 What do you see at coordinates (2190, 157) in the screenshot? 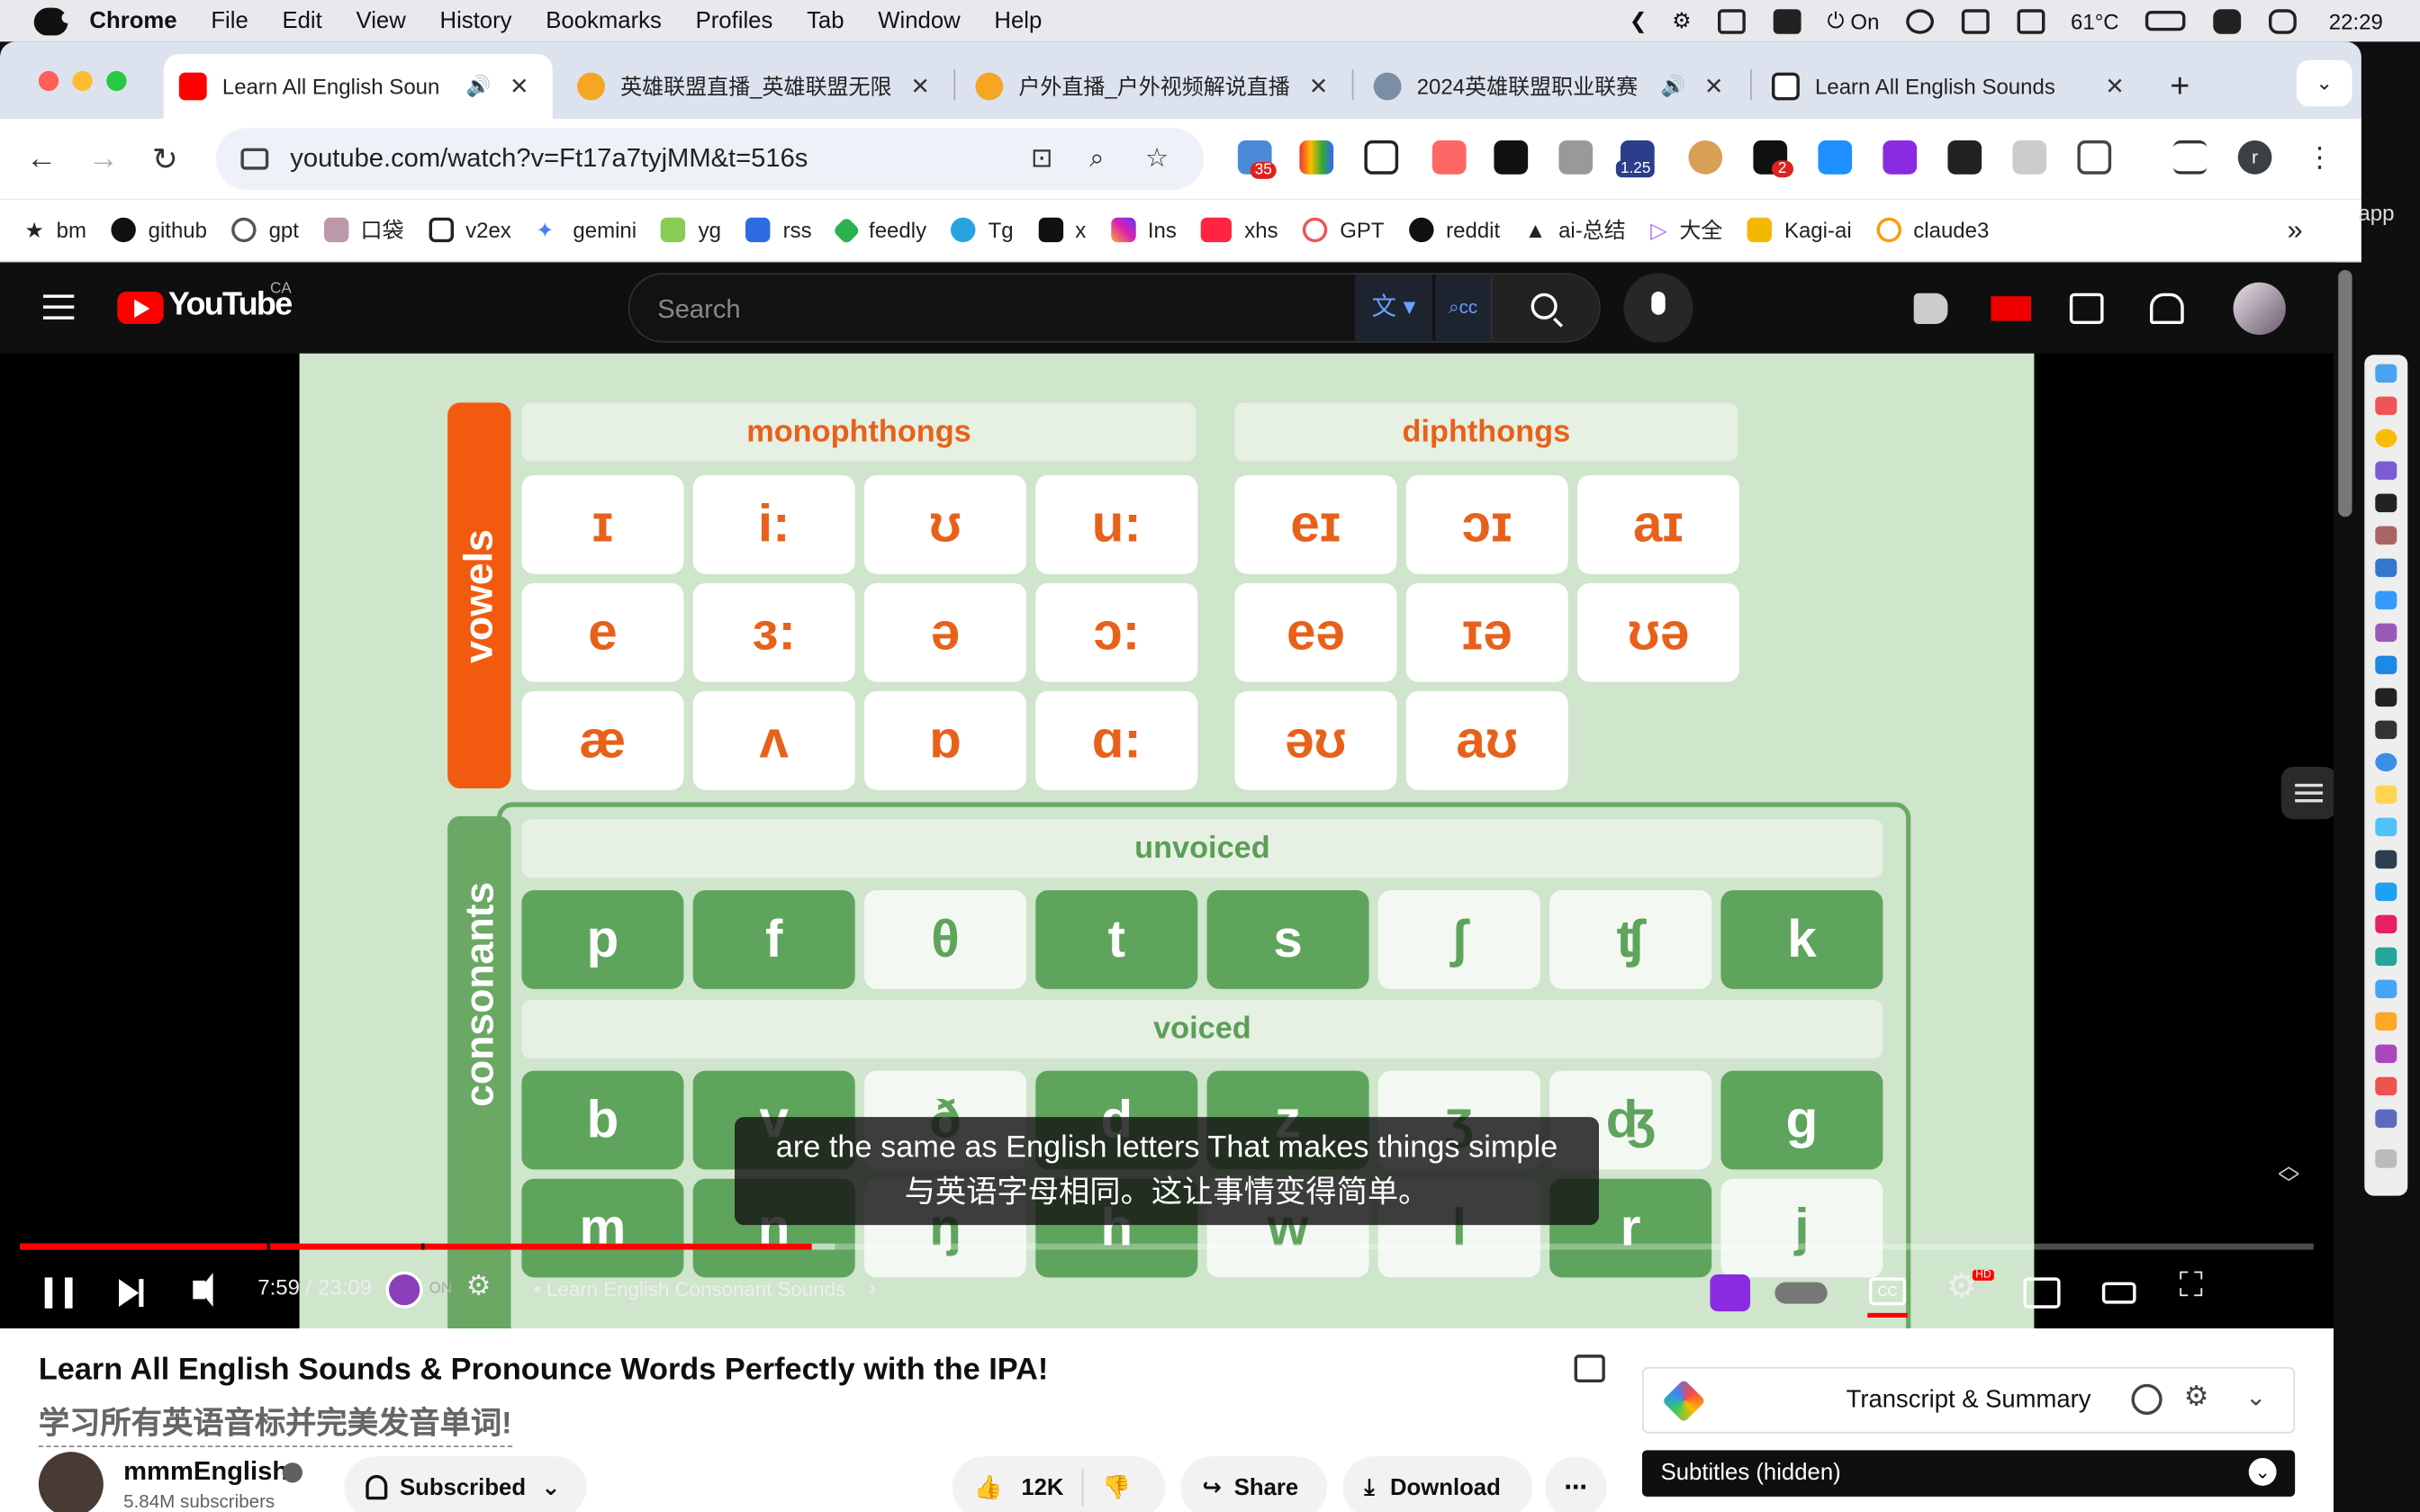
I see `media-controls-icon` at bounding box center [2190, 157].